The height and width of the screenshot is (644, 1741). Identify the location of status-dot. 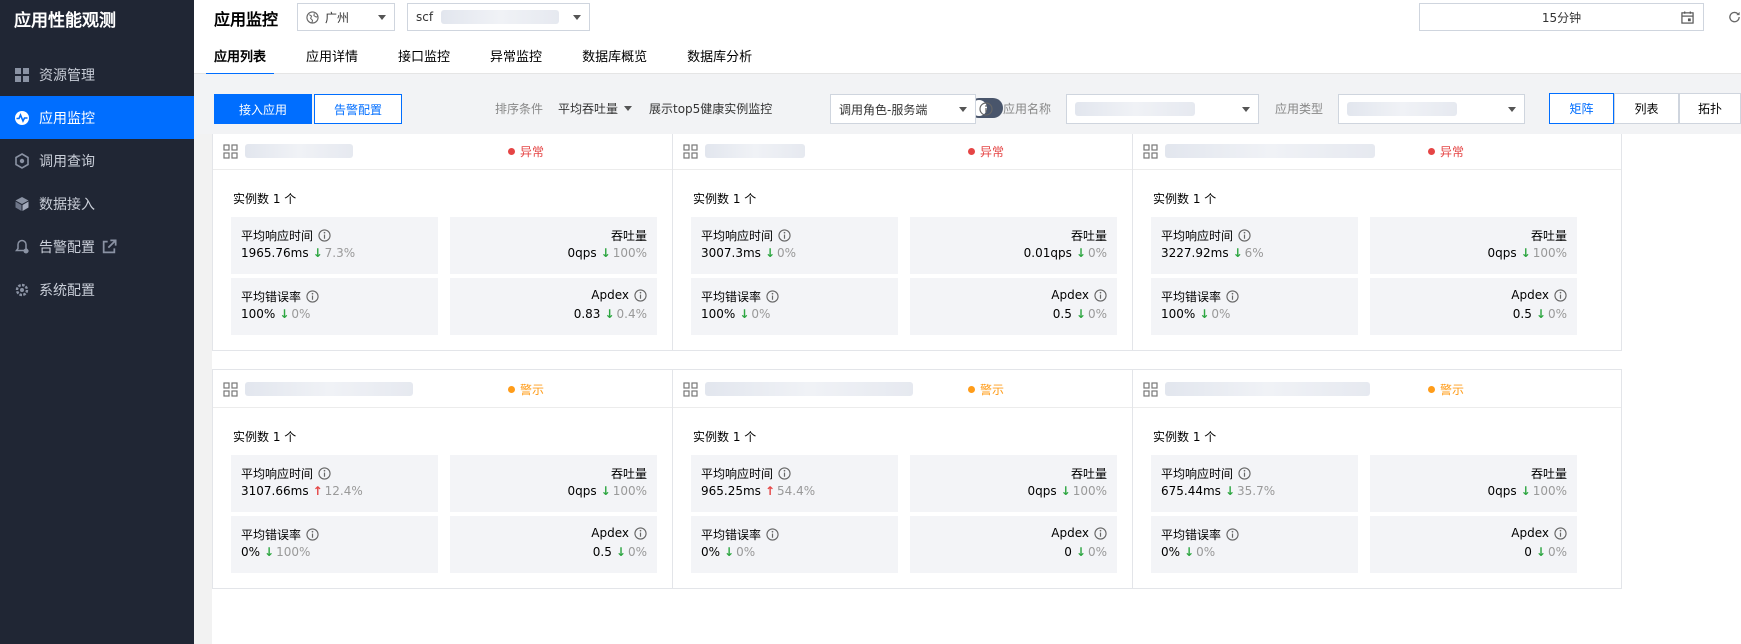
(971, 389).